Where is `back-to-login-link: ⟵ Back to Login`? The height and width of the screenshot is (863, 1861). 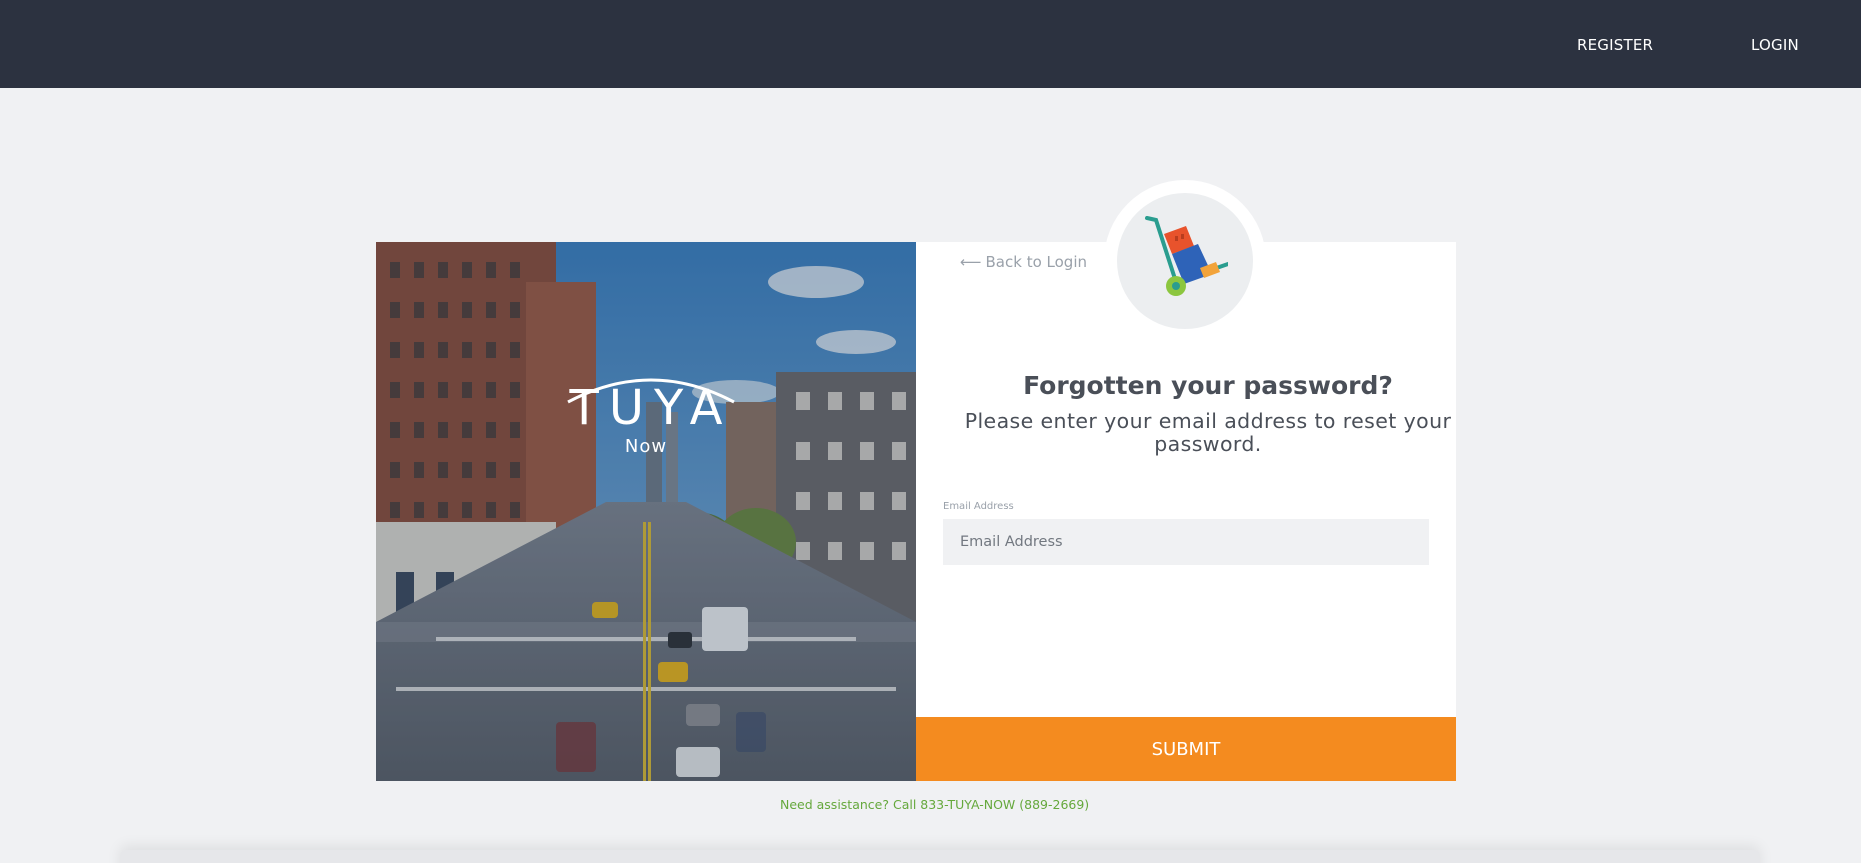
back-to-login-link: ⟵ Back to Login is located at coordinates (1023, 262).